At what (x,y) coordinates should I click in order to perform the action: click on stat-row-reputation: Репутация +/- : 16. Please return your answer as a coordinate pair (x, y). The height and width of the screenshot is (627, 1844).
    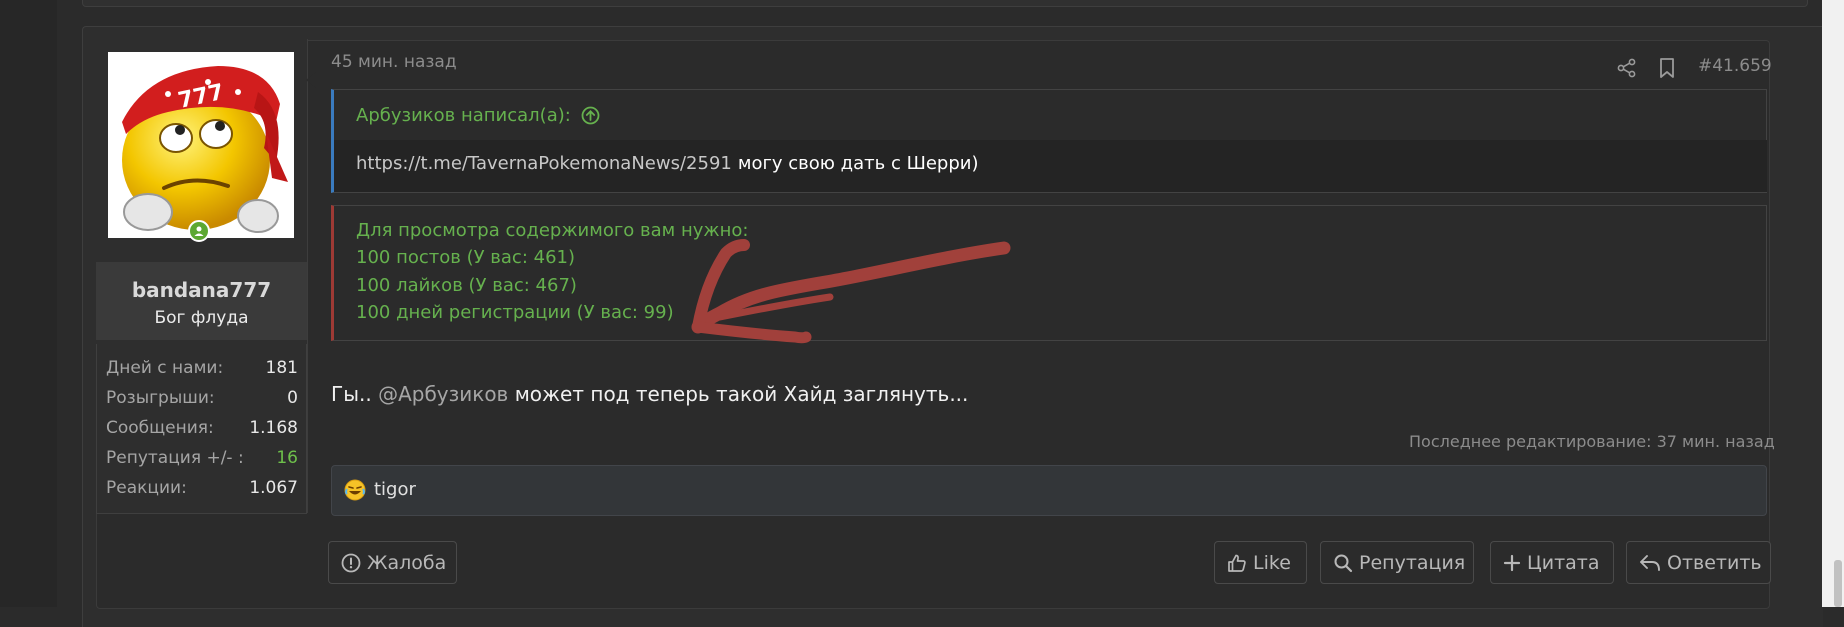
    Looking at the image, I should click on (202, 458).